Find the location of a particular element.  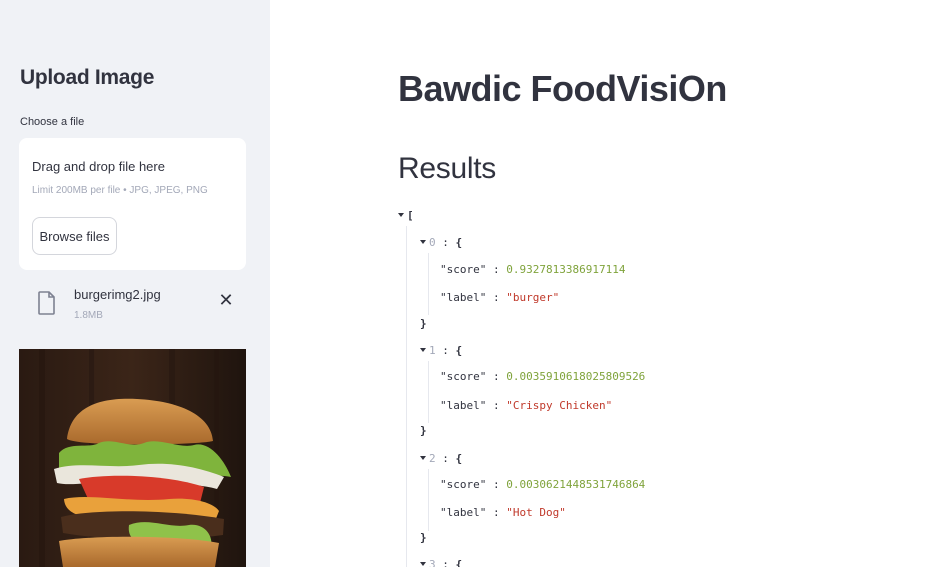

json-item: 0 : { is located at coordinates (441, 243).